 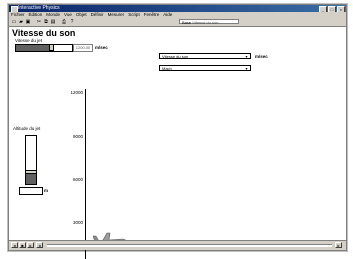 What do you see at coordinates (177, 22) in the screenshot?
I see `toolbar: ▭ ▰ ▣ ✂ ⧉ ▤ ⎙ ? Base Vitesse du son` at bounding box center [177, 22].